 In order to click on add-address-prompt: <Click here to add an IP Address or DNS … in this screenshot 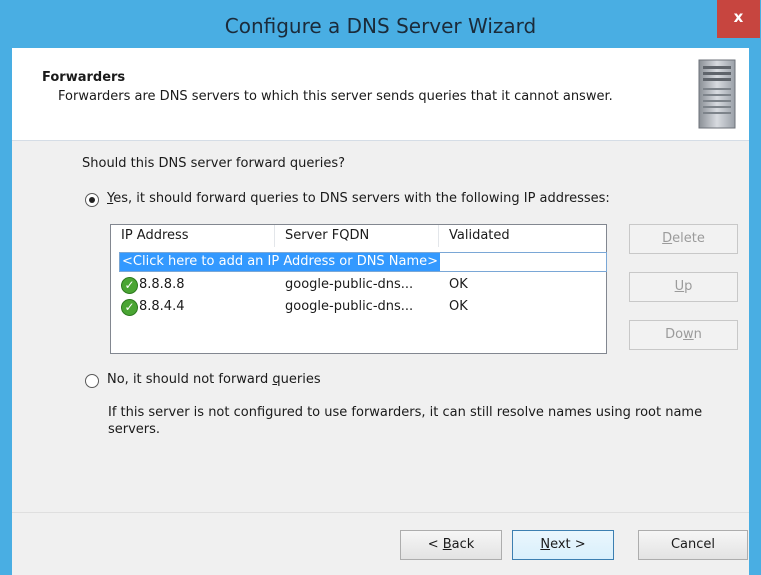, I will do `click(280, 262)`.